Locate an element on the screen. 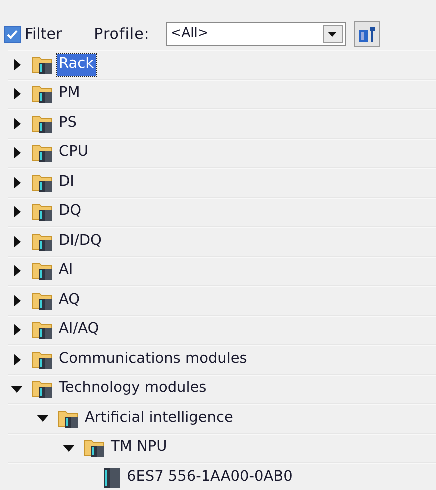 This screenshot has height=490, width=436. device-wrench-icon is located at coordinates (366, 34).